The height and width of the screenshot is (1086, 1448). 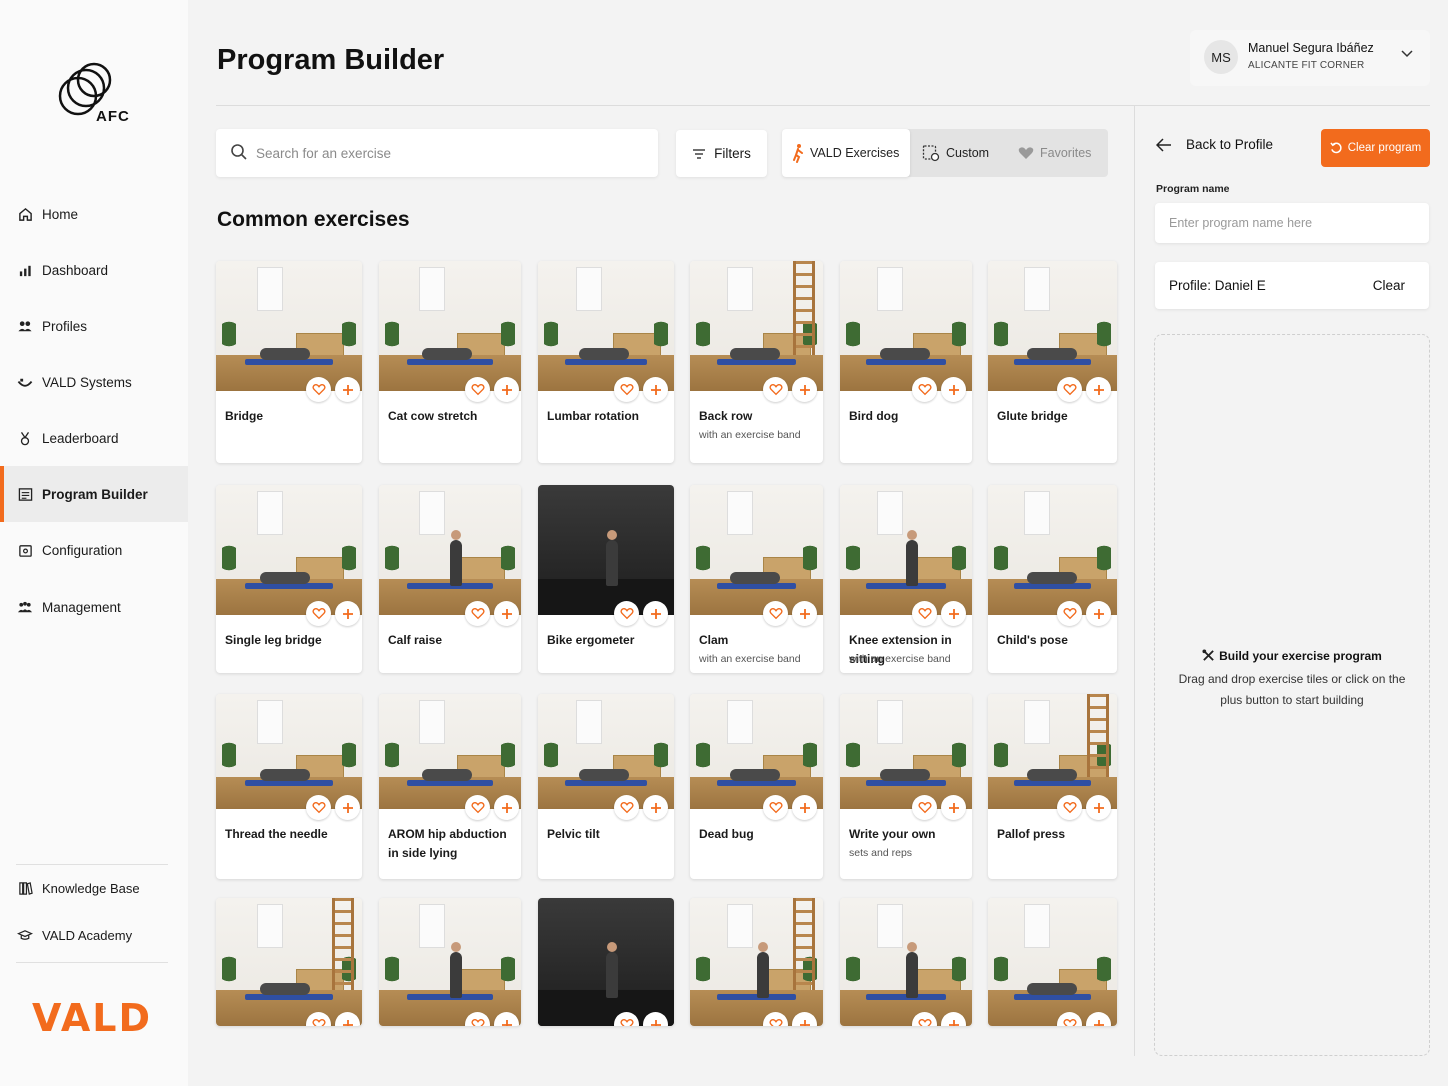 What do you see at coordinates (1292, 223) in the screenshot?
I see `program-name-input` at bounding box center [1292, 223].